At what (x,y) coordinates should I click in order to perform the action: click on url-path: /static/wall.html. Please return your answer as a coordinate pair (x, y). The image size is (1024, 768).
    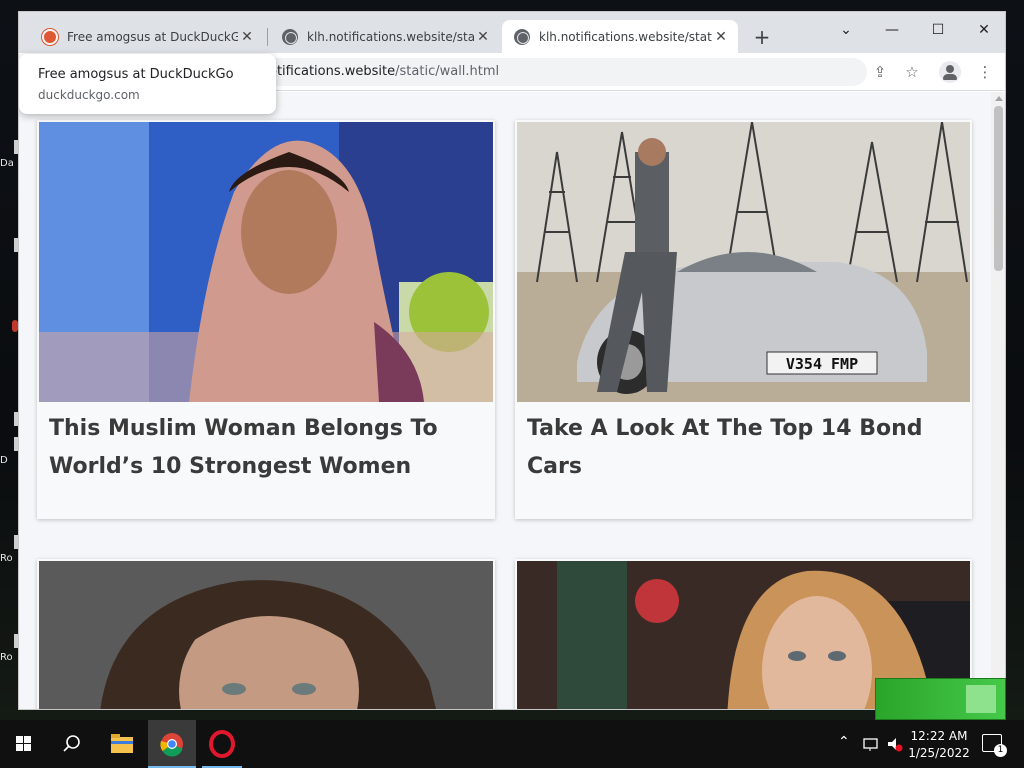
    Looking at the image, I should click on (447, 71).